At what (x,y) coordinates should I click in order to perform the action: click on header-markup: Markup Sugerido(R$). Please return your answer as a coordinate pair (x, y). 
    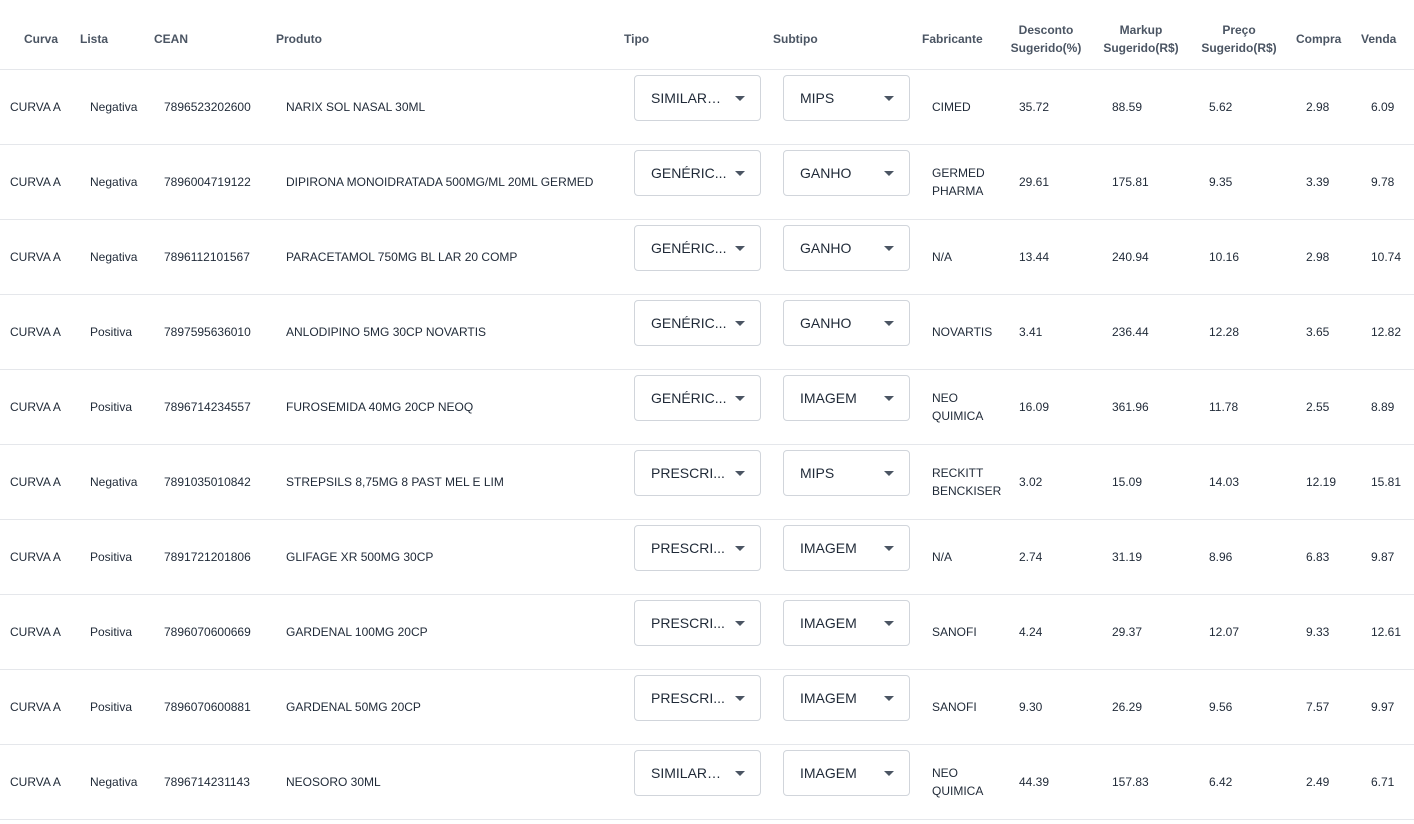
    Looking at the image, I should click on (1141, 39).